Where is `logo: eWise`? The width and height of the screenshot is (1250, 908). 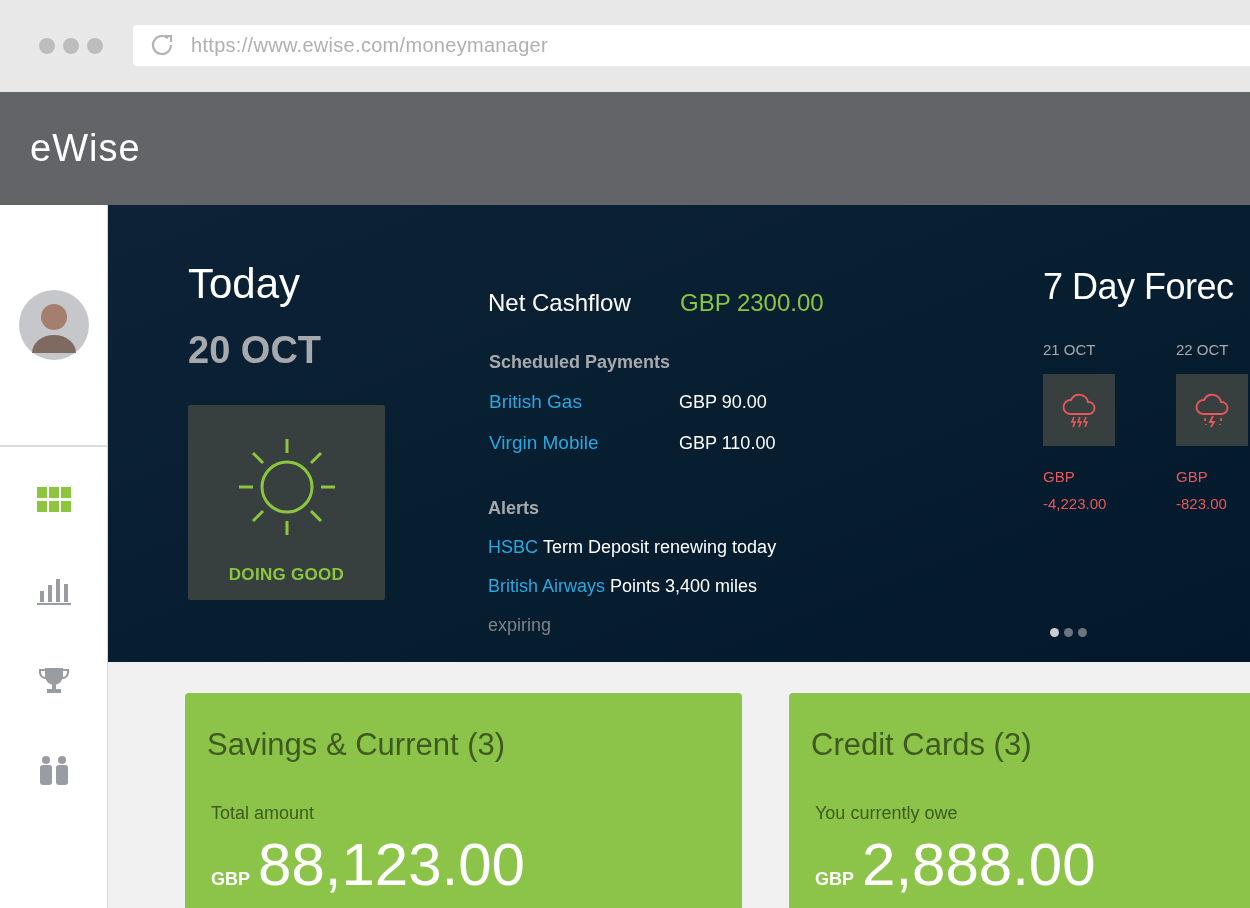 logo: eWise is located at coordinates (85, 148).